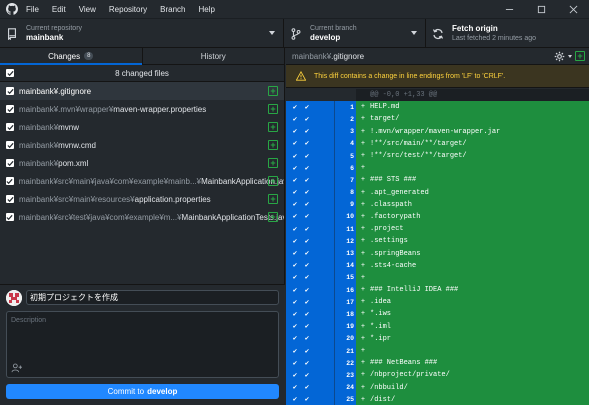 This screenshot has height=405, width=589. Describe the element at coordinates (10, 73) in the screenshot. I see `select-all-checkbox` at that location.